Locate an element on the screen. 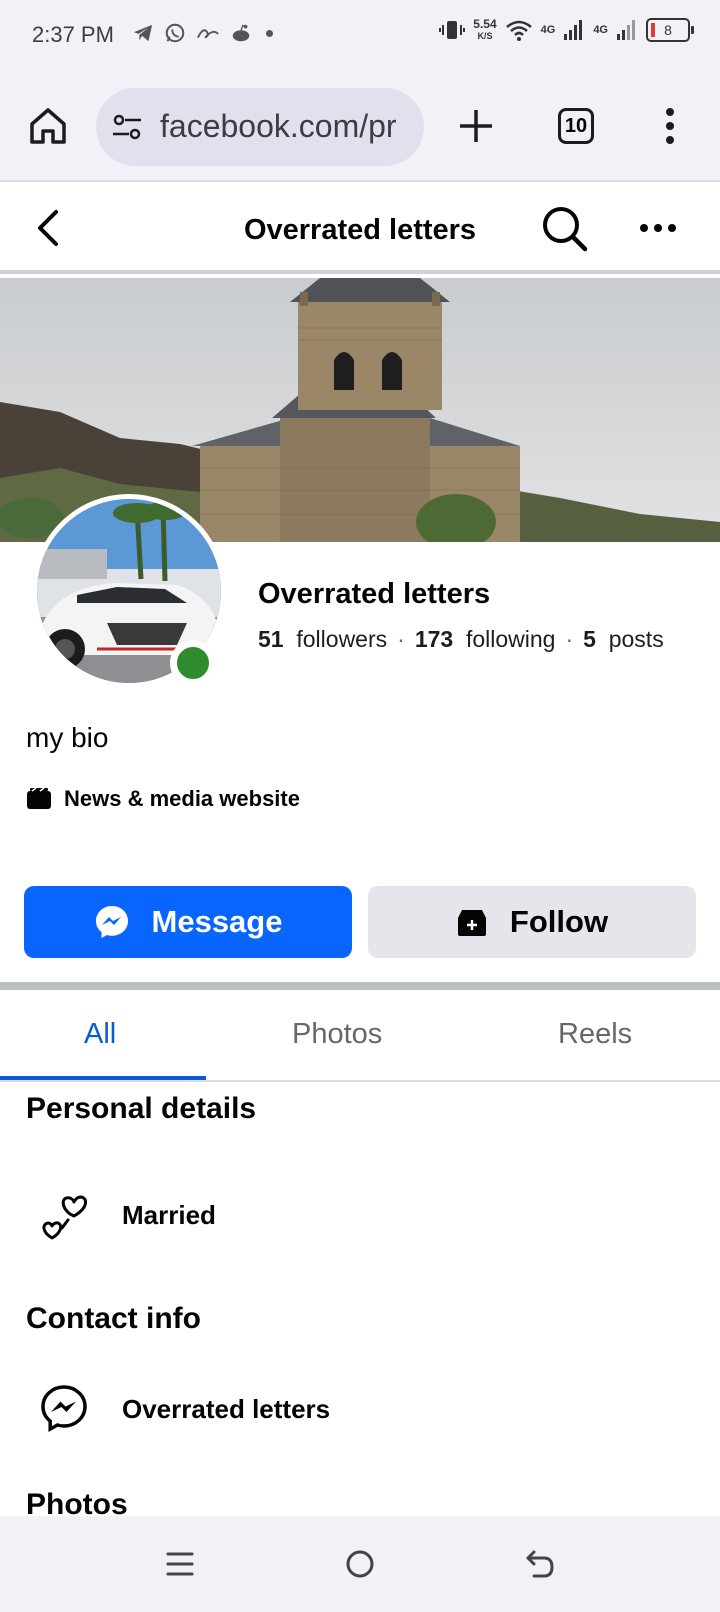 This screenshot has width=720, height=1612. follow-button-label: Follow is located at coordinates (559, 921).